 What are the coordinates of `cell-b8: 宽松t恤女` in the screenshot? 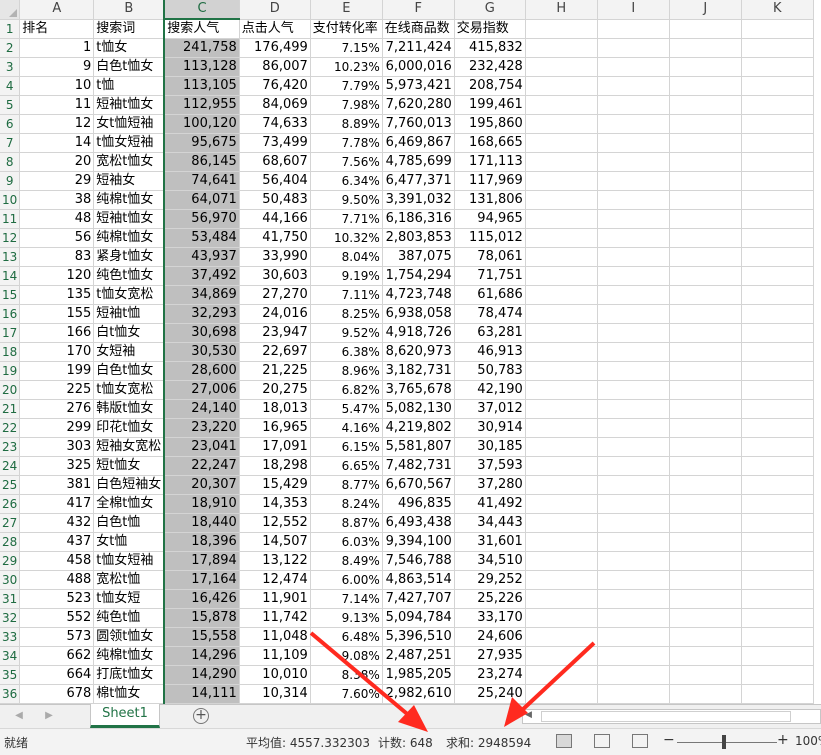 It's located at (129, 162).